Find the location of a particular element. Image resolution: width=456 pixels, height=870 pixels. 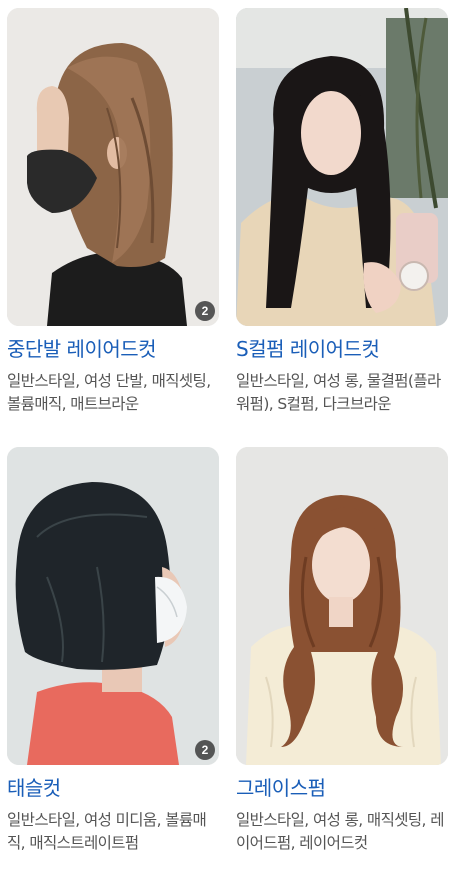

hairstyle-tags: 일반스타일, 여성 미디움, 볼륨매직, 매직스트레이트펌 is located at coordinates (107, 831).